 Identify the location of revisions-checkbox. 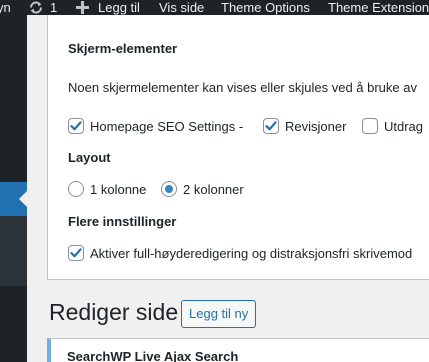
(271, 126).